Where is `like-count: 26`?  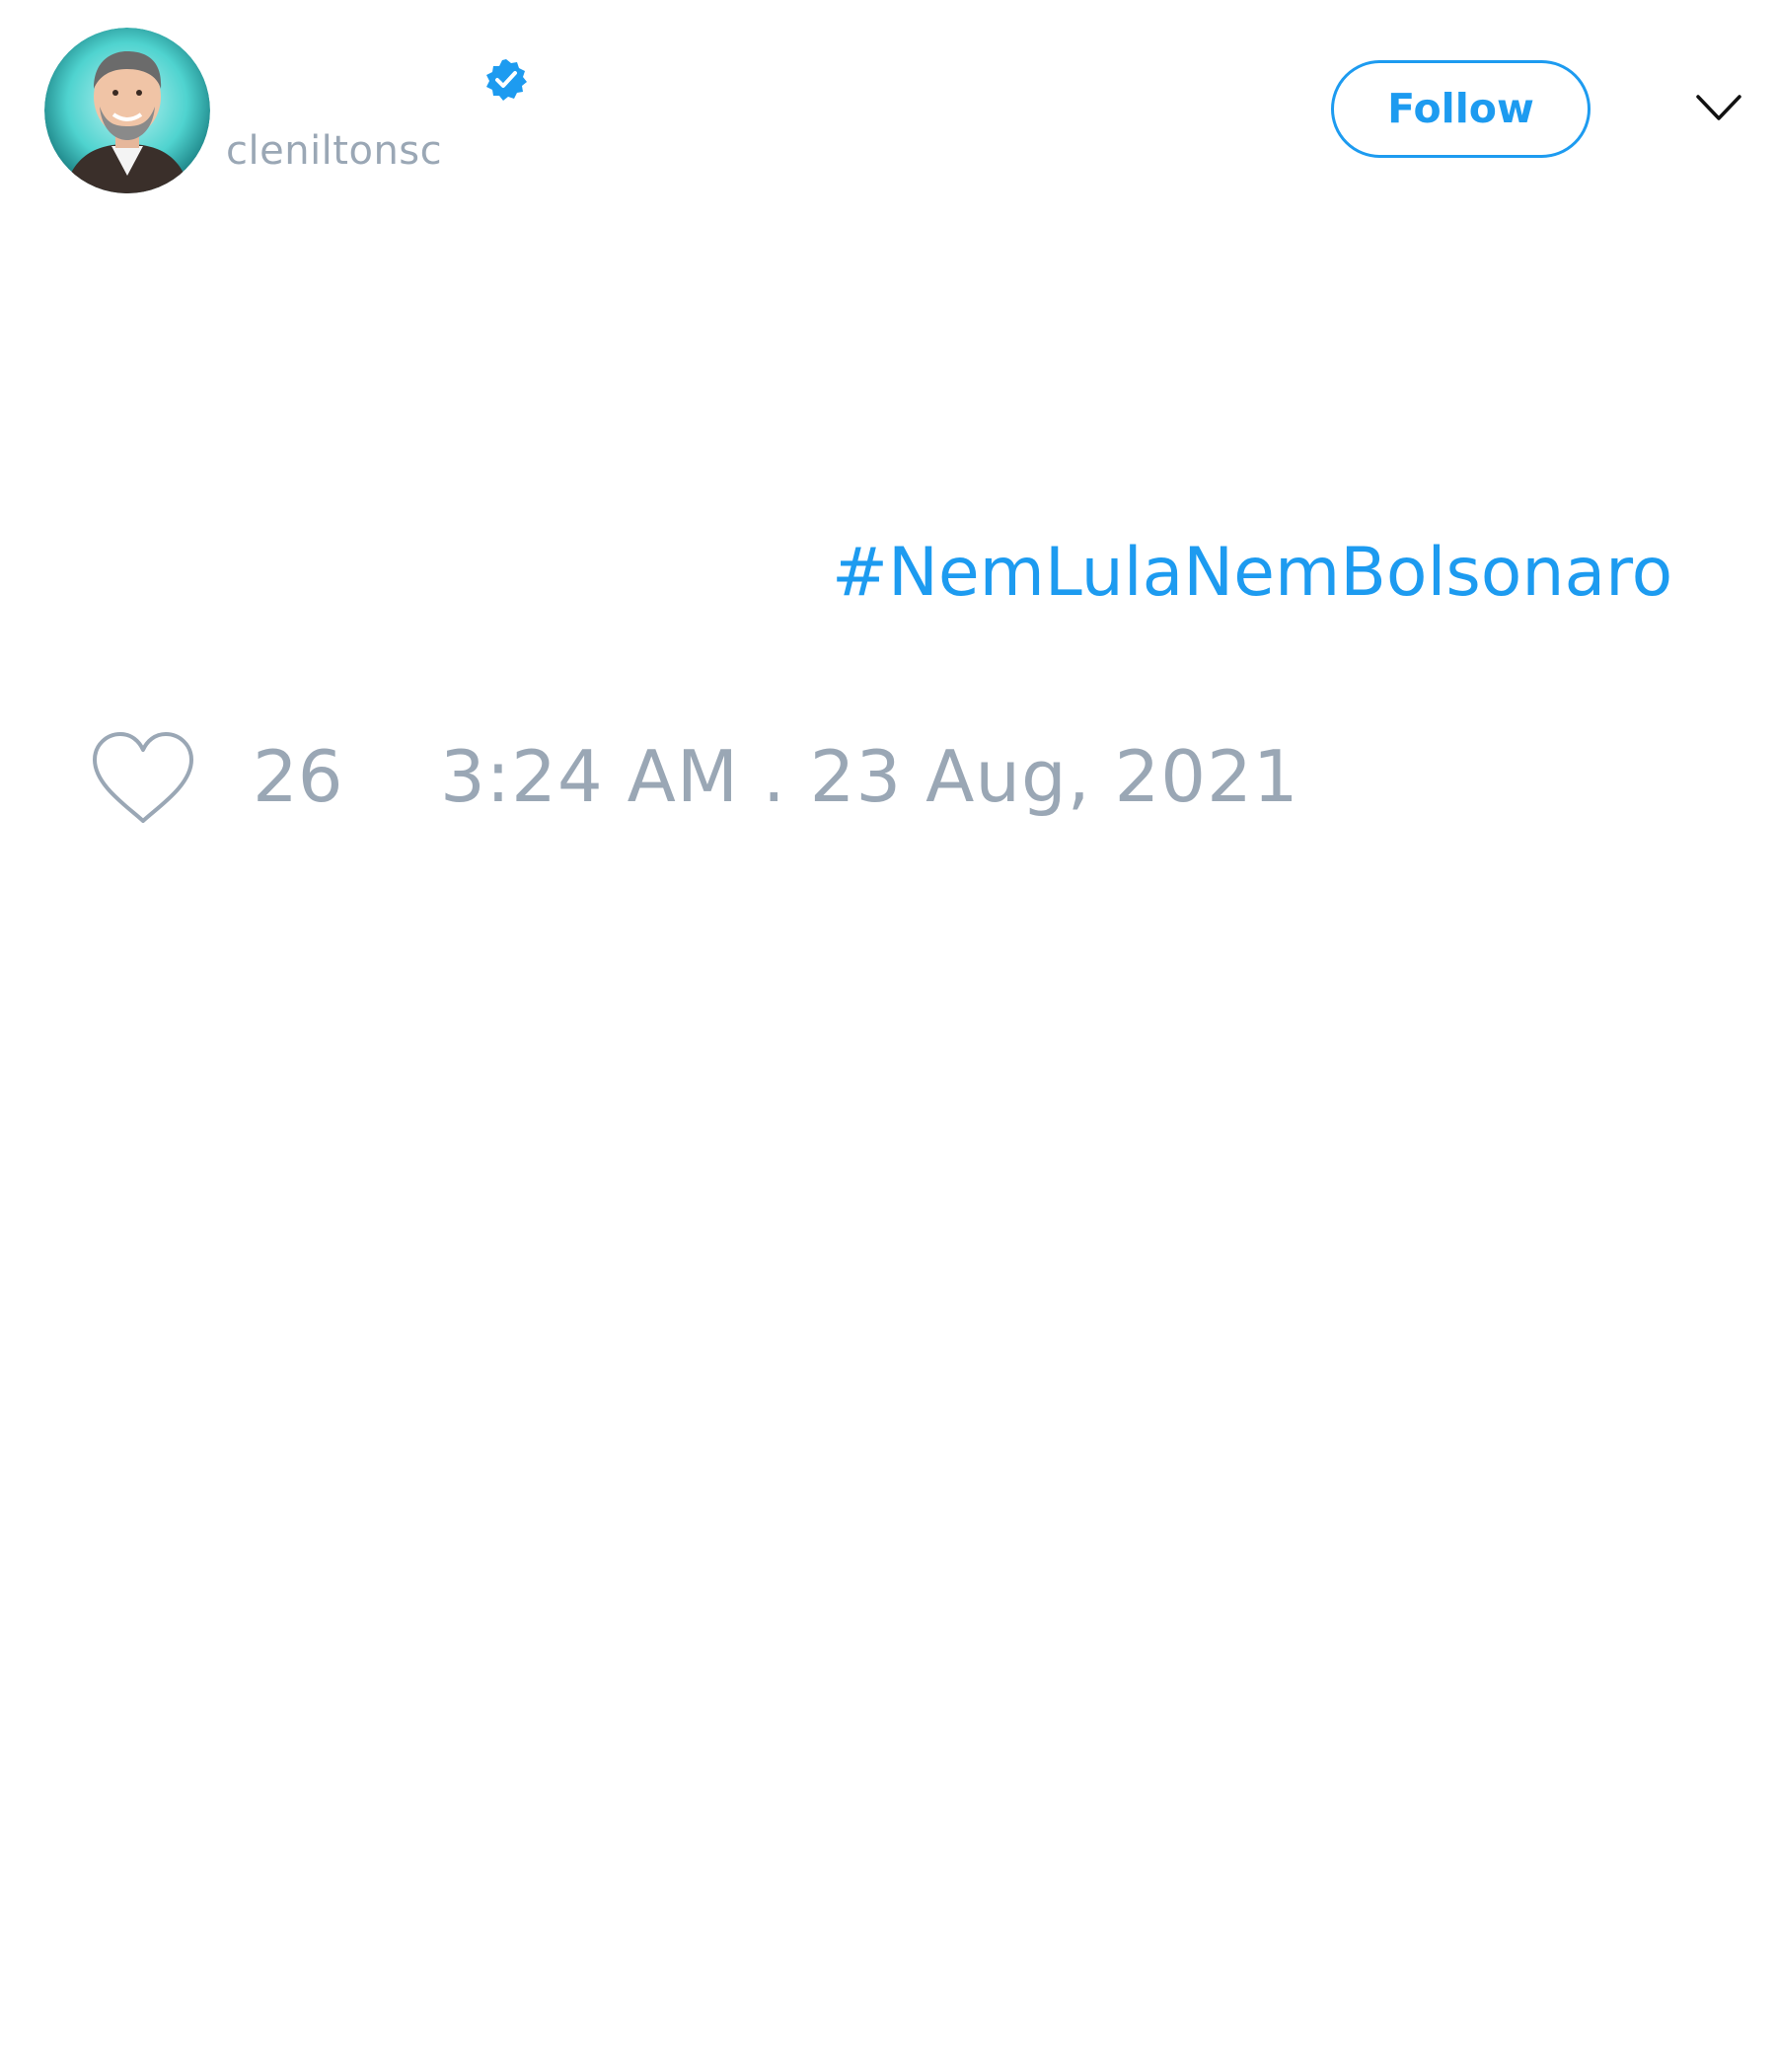 like-count: 26 is located at coordinates (298, 777).